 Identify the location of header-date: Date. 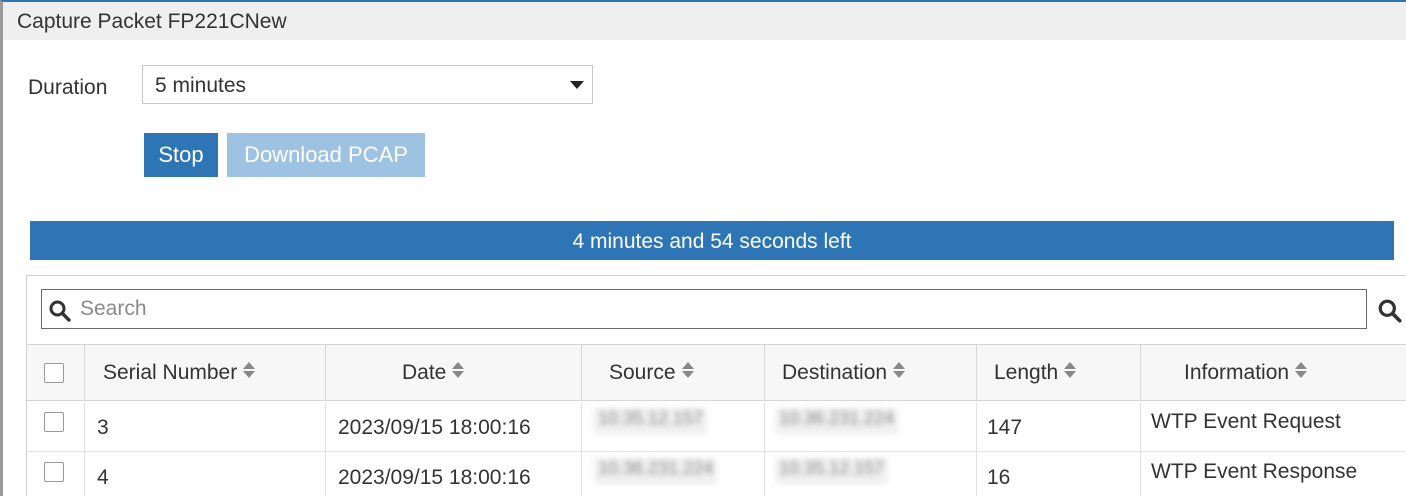
(453, 372).